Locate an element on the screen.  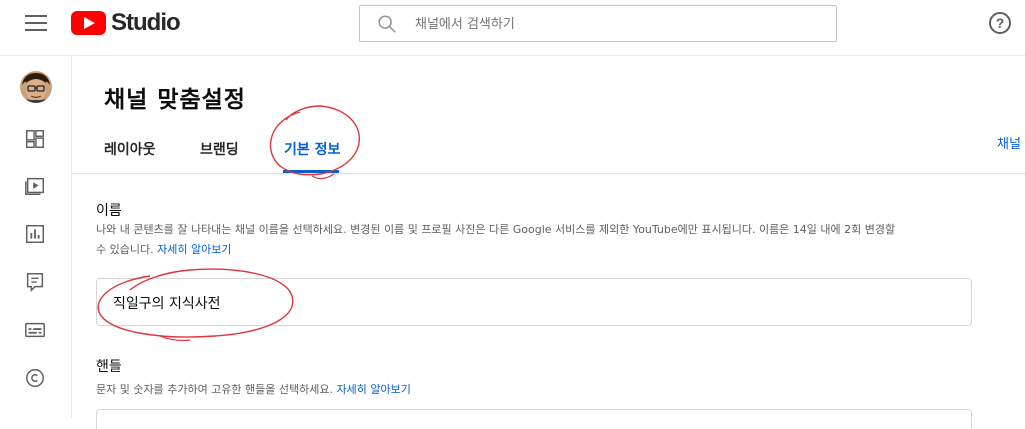
search-box is located at coordinates (598, 23).